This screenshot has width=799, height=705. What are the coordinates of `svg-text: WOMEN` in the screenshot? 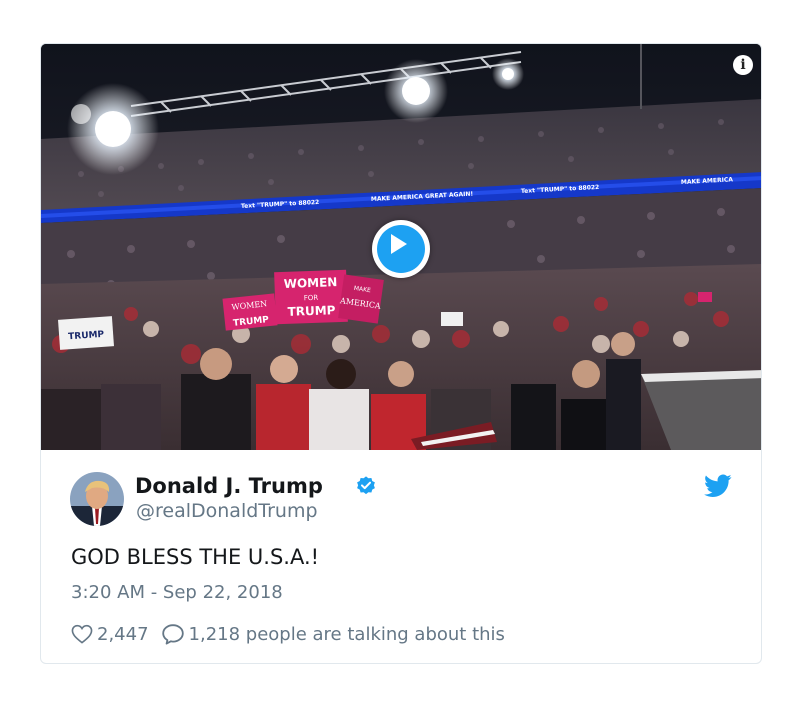 It's located at (310, 283).